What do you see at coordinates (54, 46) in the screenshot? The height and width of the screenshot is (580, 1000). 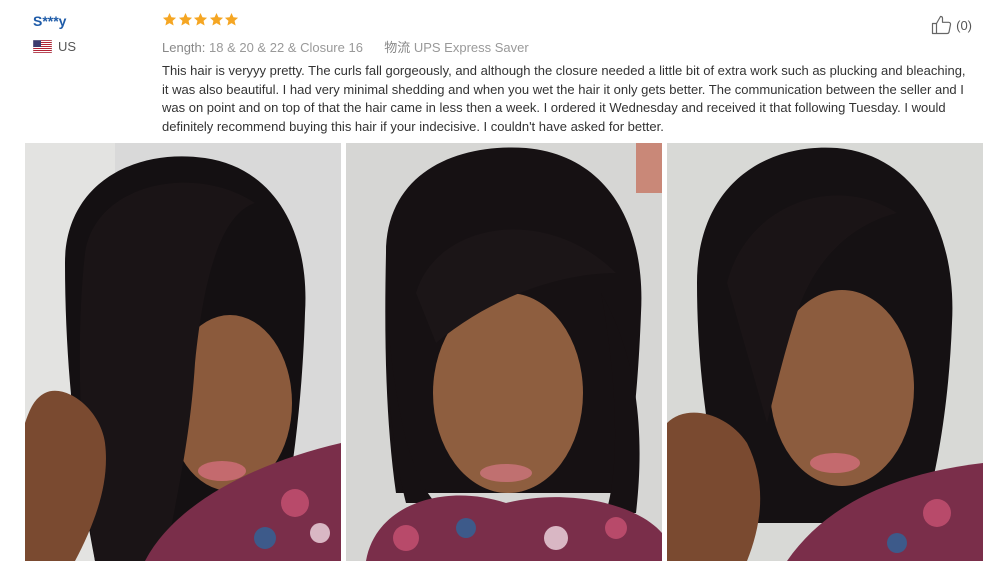 I see `reviewer-country: US` at bounding box center [54, 46].